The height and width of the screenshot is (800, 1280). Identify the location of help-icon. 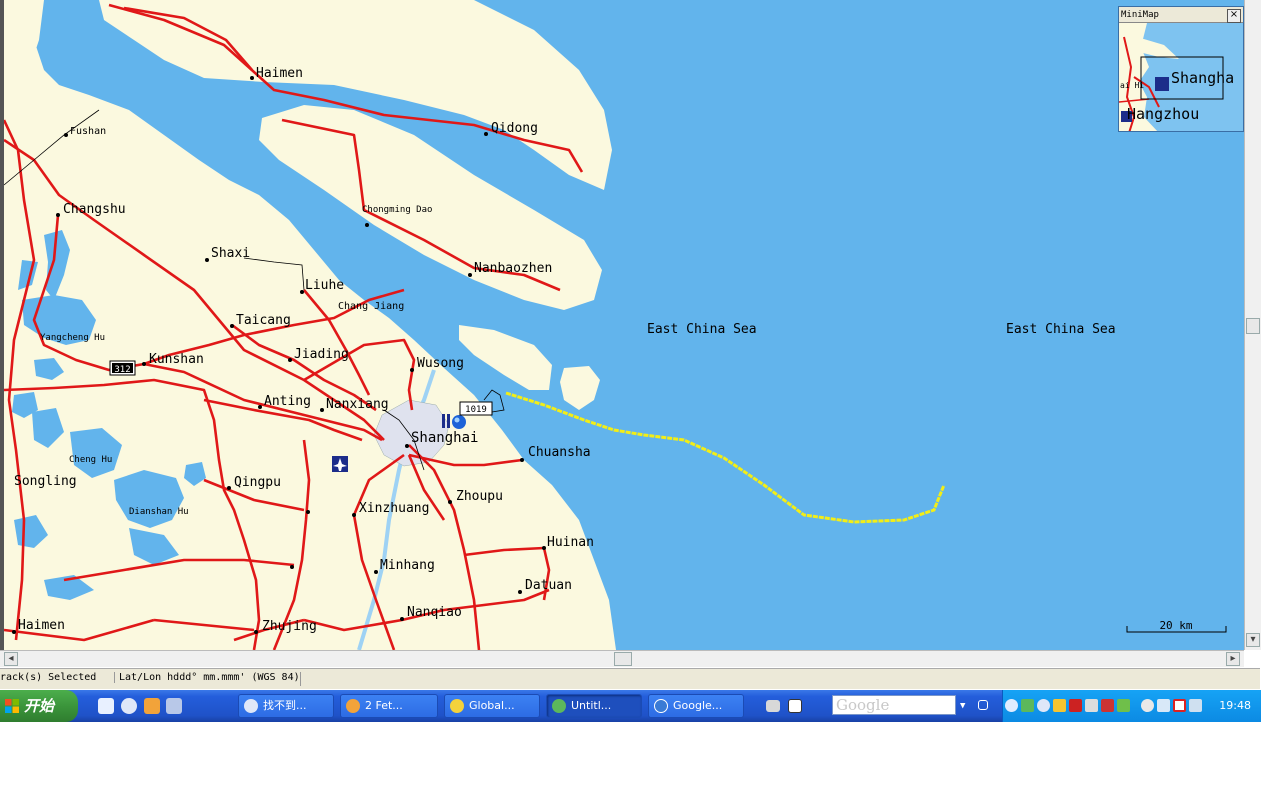
(795, 706).